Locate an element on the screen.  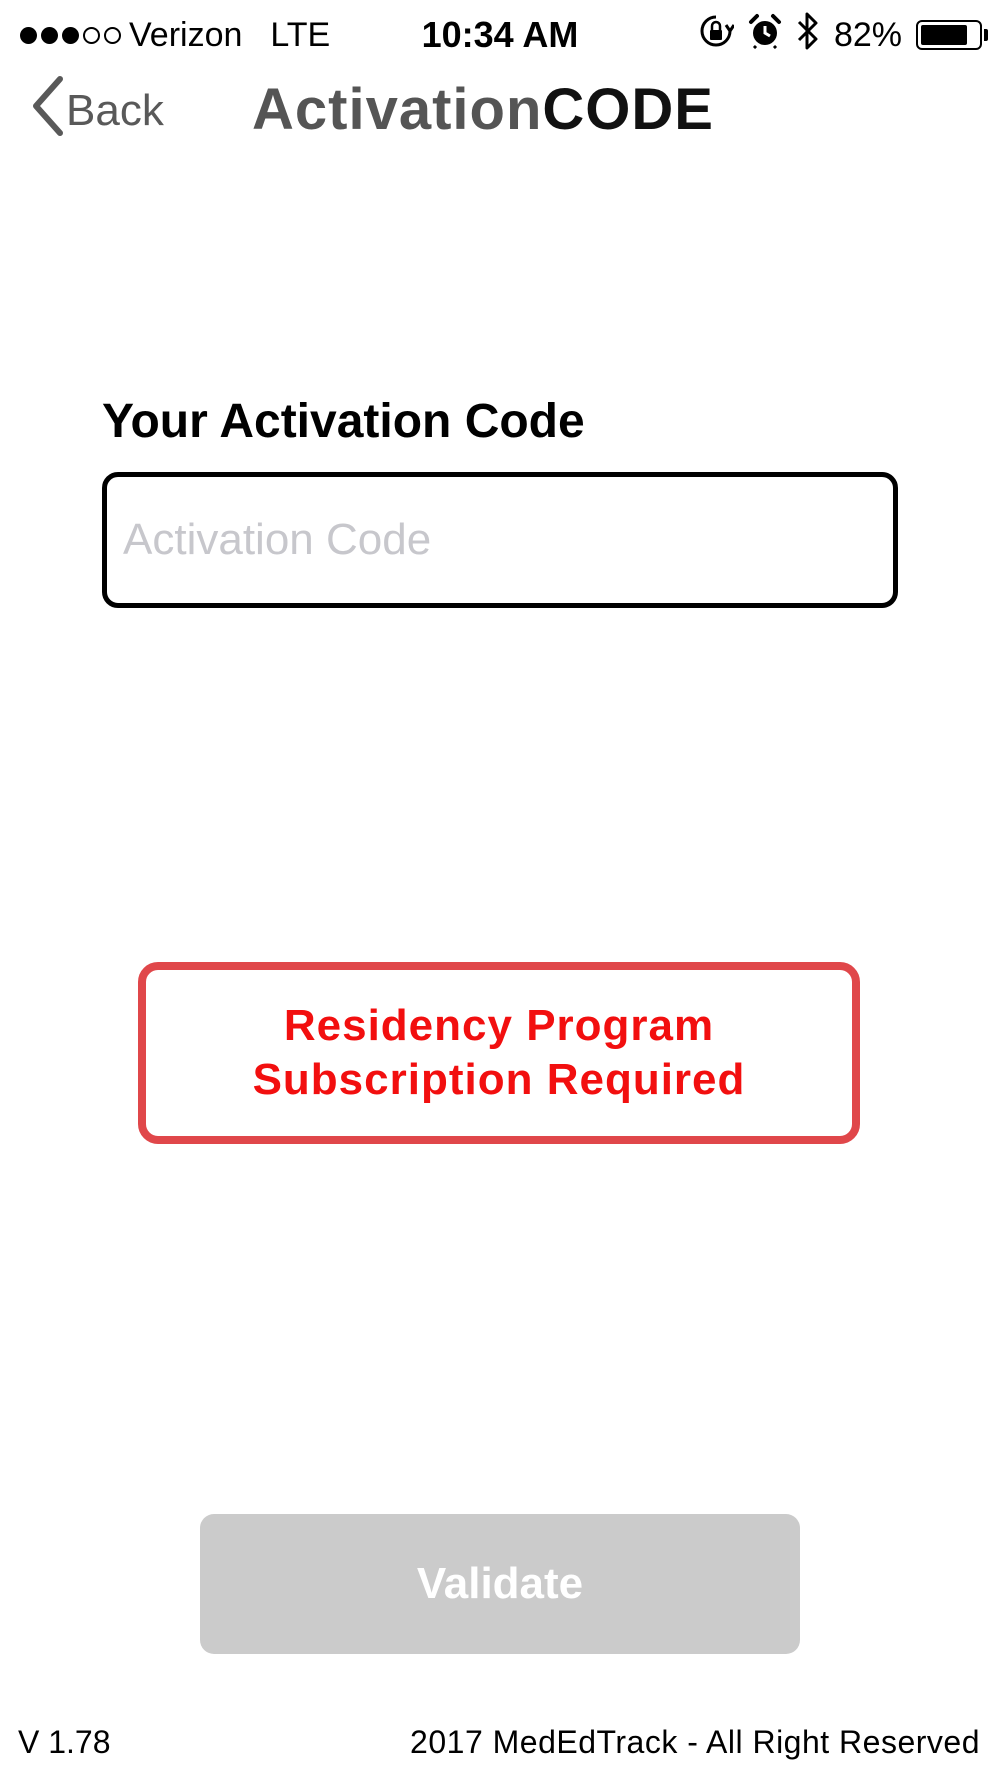
version-label: V 1.78 is located at coordinates (64, 1742).